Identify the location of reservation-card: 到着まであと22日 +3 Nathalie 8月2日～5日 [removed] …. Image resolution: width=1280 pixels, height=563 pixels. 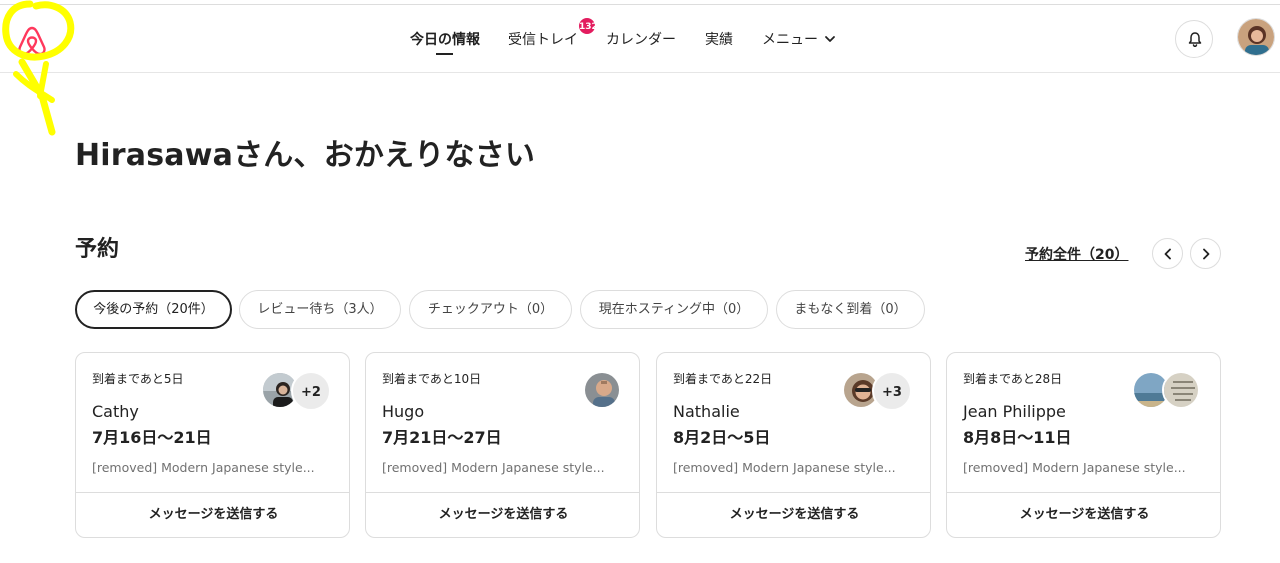
(793, 445).